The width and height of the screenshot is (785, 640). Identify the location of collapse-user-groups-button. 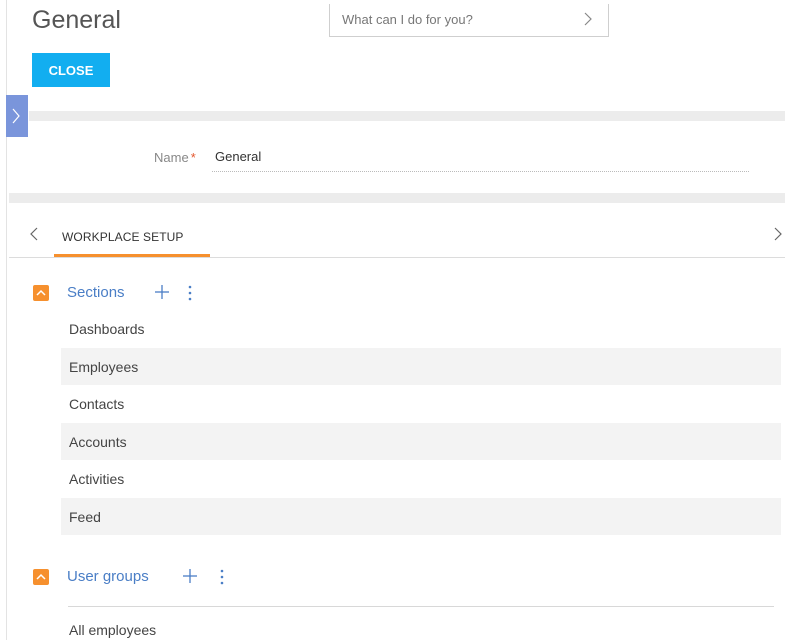
(41, 577).